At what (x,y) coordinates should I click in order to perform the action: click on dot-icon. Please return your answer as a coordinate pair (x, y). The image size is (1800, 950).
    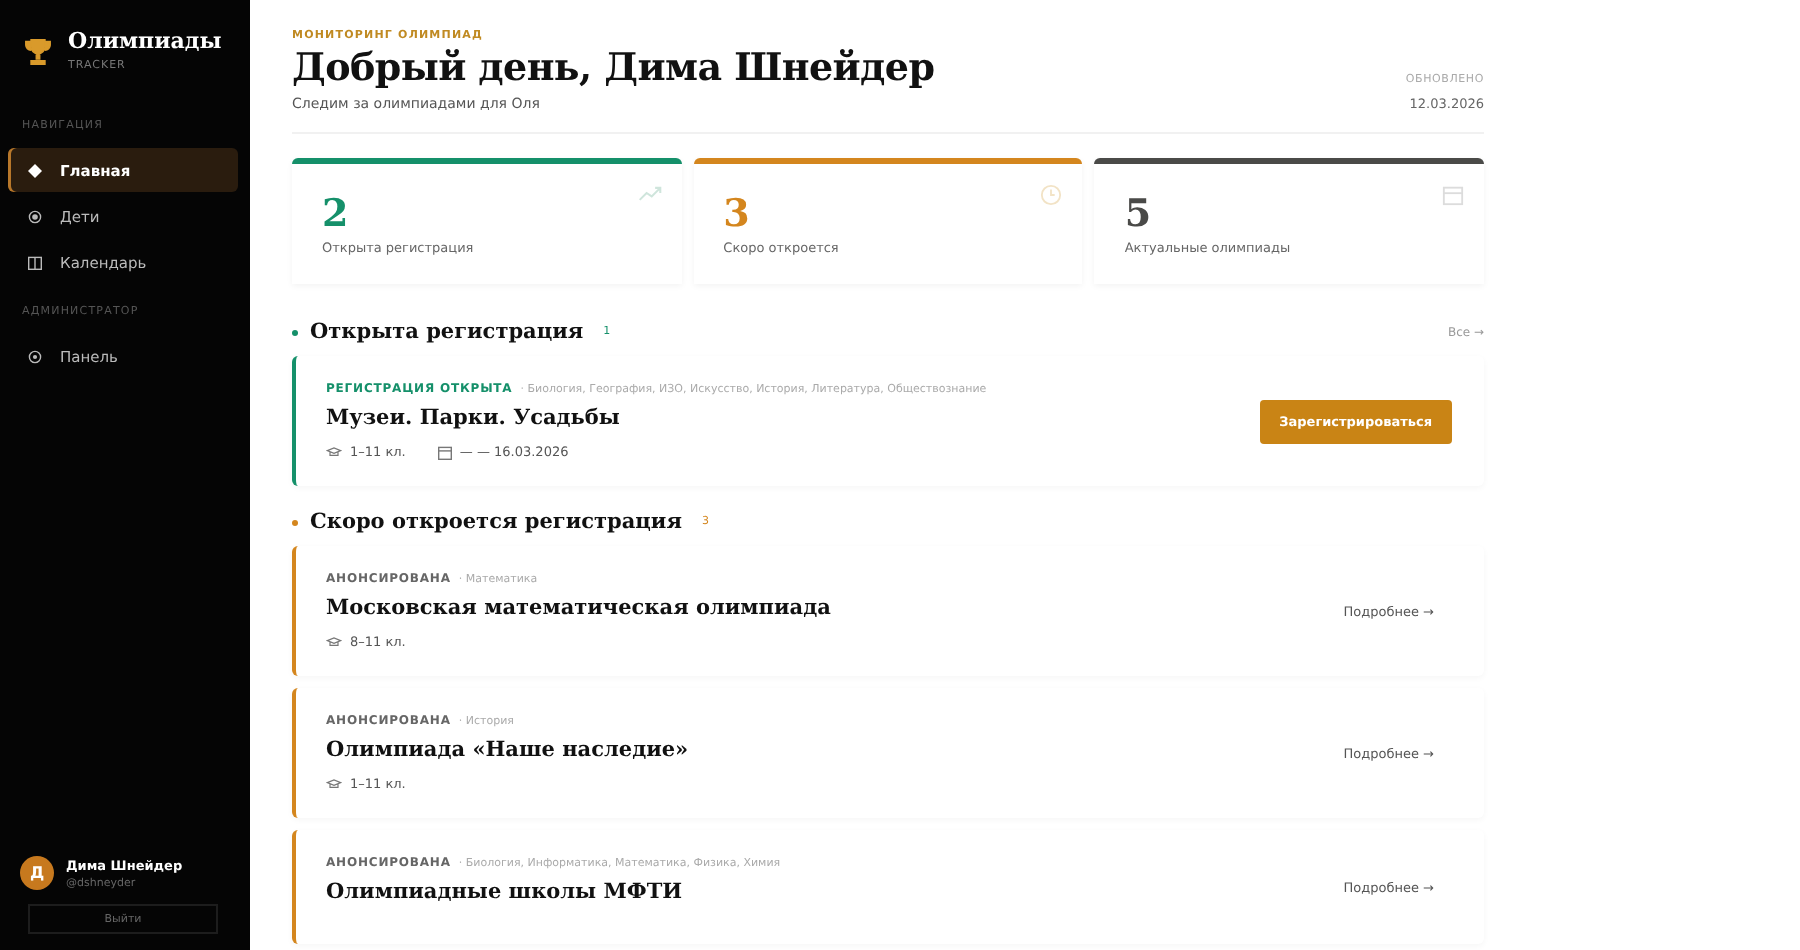
    Looking at the image, I should click on (35, 216).